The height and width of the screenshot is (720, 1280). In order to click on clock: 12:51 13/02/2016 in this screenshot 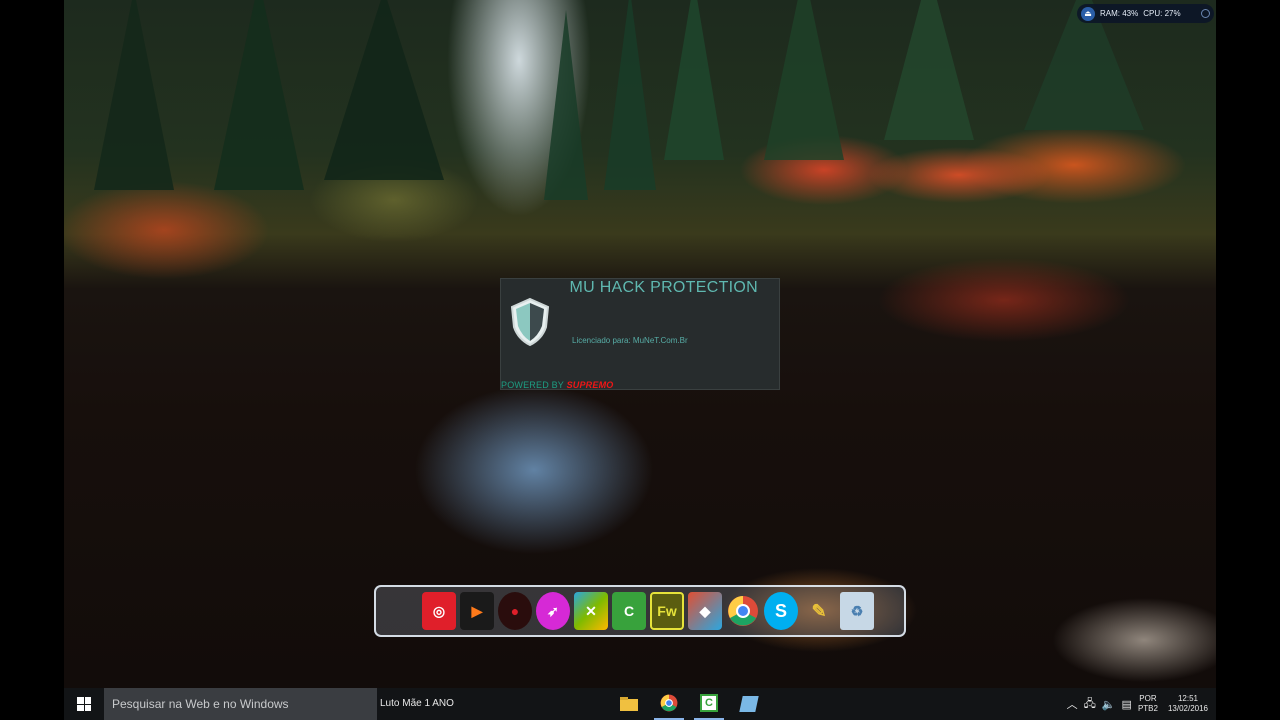, I will do `click(1188, 704)`.